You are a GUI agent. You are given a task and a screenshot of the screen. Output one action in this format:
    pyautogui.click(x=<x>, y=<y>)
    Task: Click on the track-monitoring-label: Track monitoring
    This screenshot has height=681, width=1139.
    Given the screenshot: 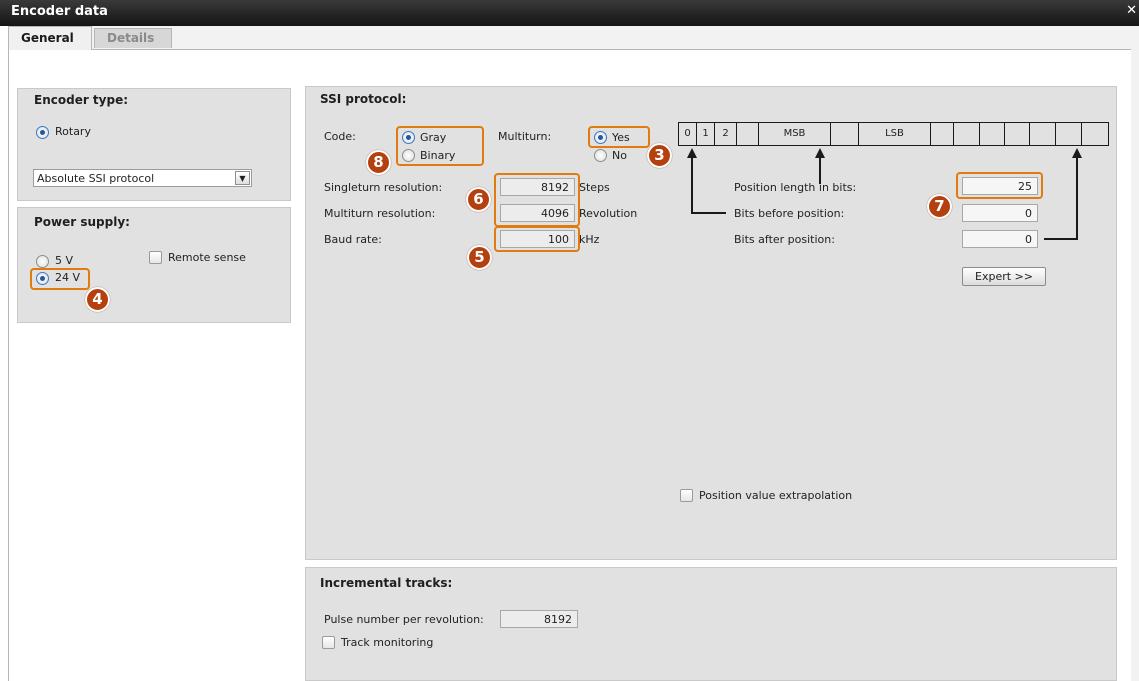 What is the action you would take?
    pyautogui.click(x=387, y=642)
    